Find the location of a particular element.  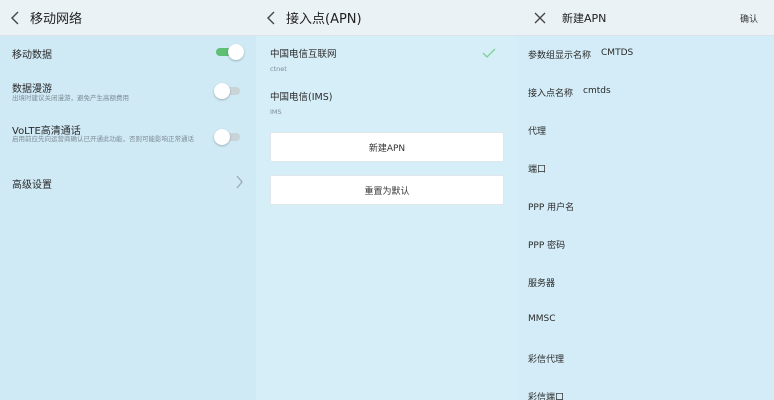

field-label: 代理 is located at coordinates (537, 132).